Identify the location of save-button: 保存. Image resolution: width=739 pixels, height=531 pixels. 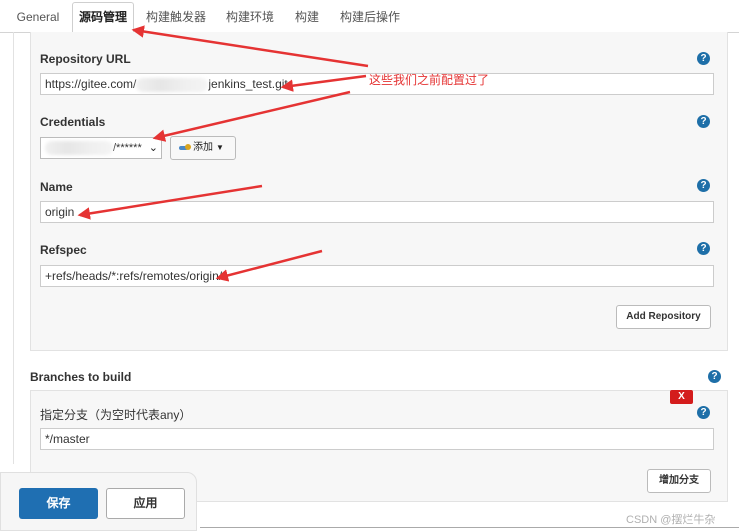
(58, 503).